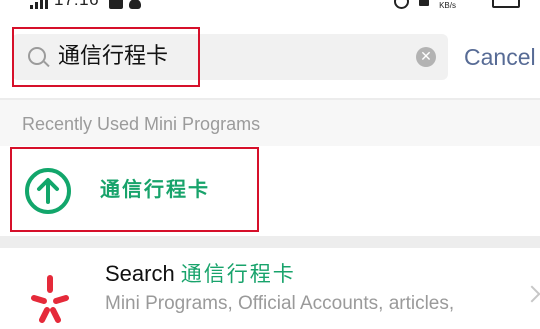  I want to click on search-burst-icon, so click(50, 296).